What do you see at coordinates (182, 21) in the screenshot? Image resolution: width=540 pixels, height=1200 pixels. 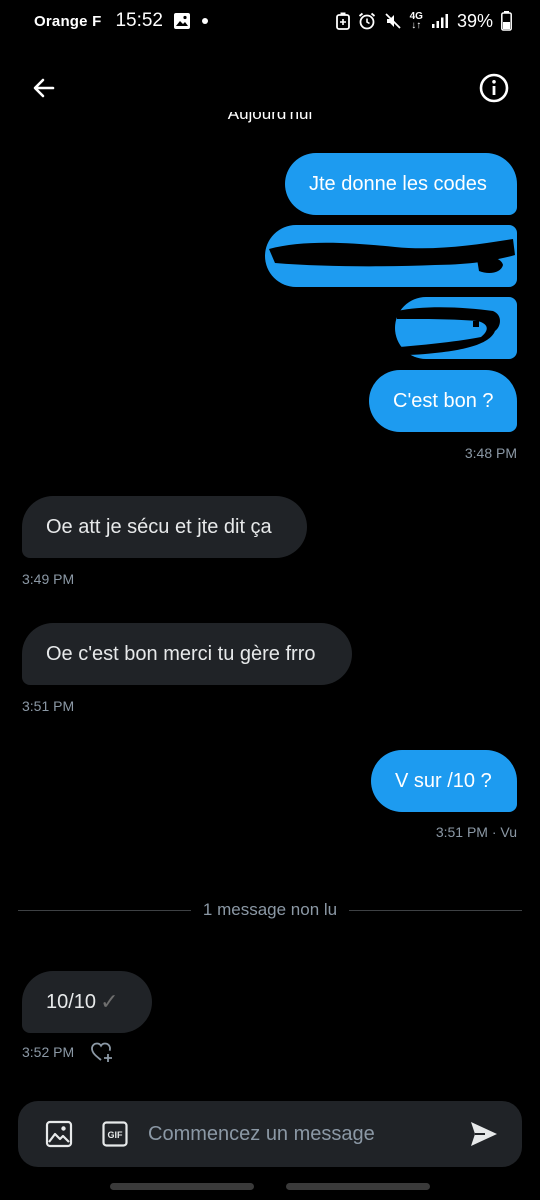 I see `gallery-notification-icon` at bounding box center [182, 21].